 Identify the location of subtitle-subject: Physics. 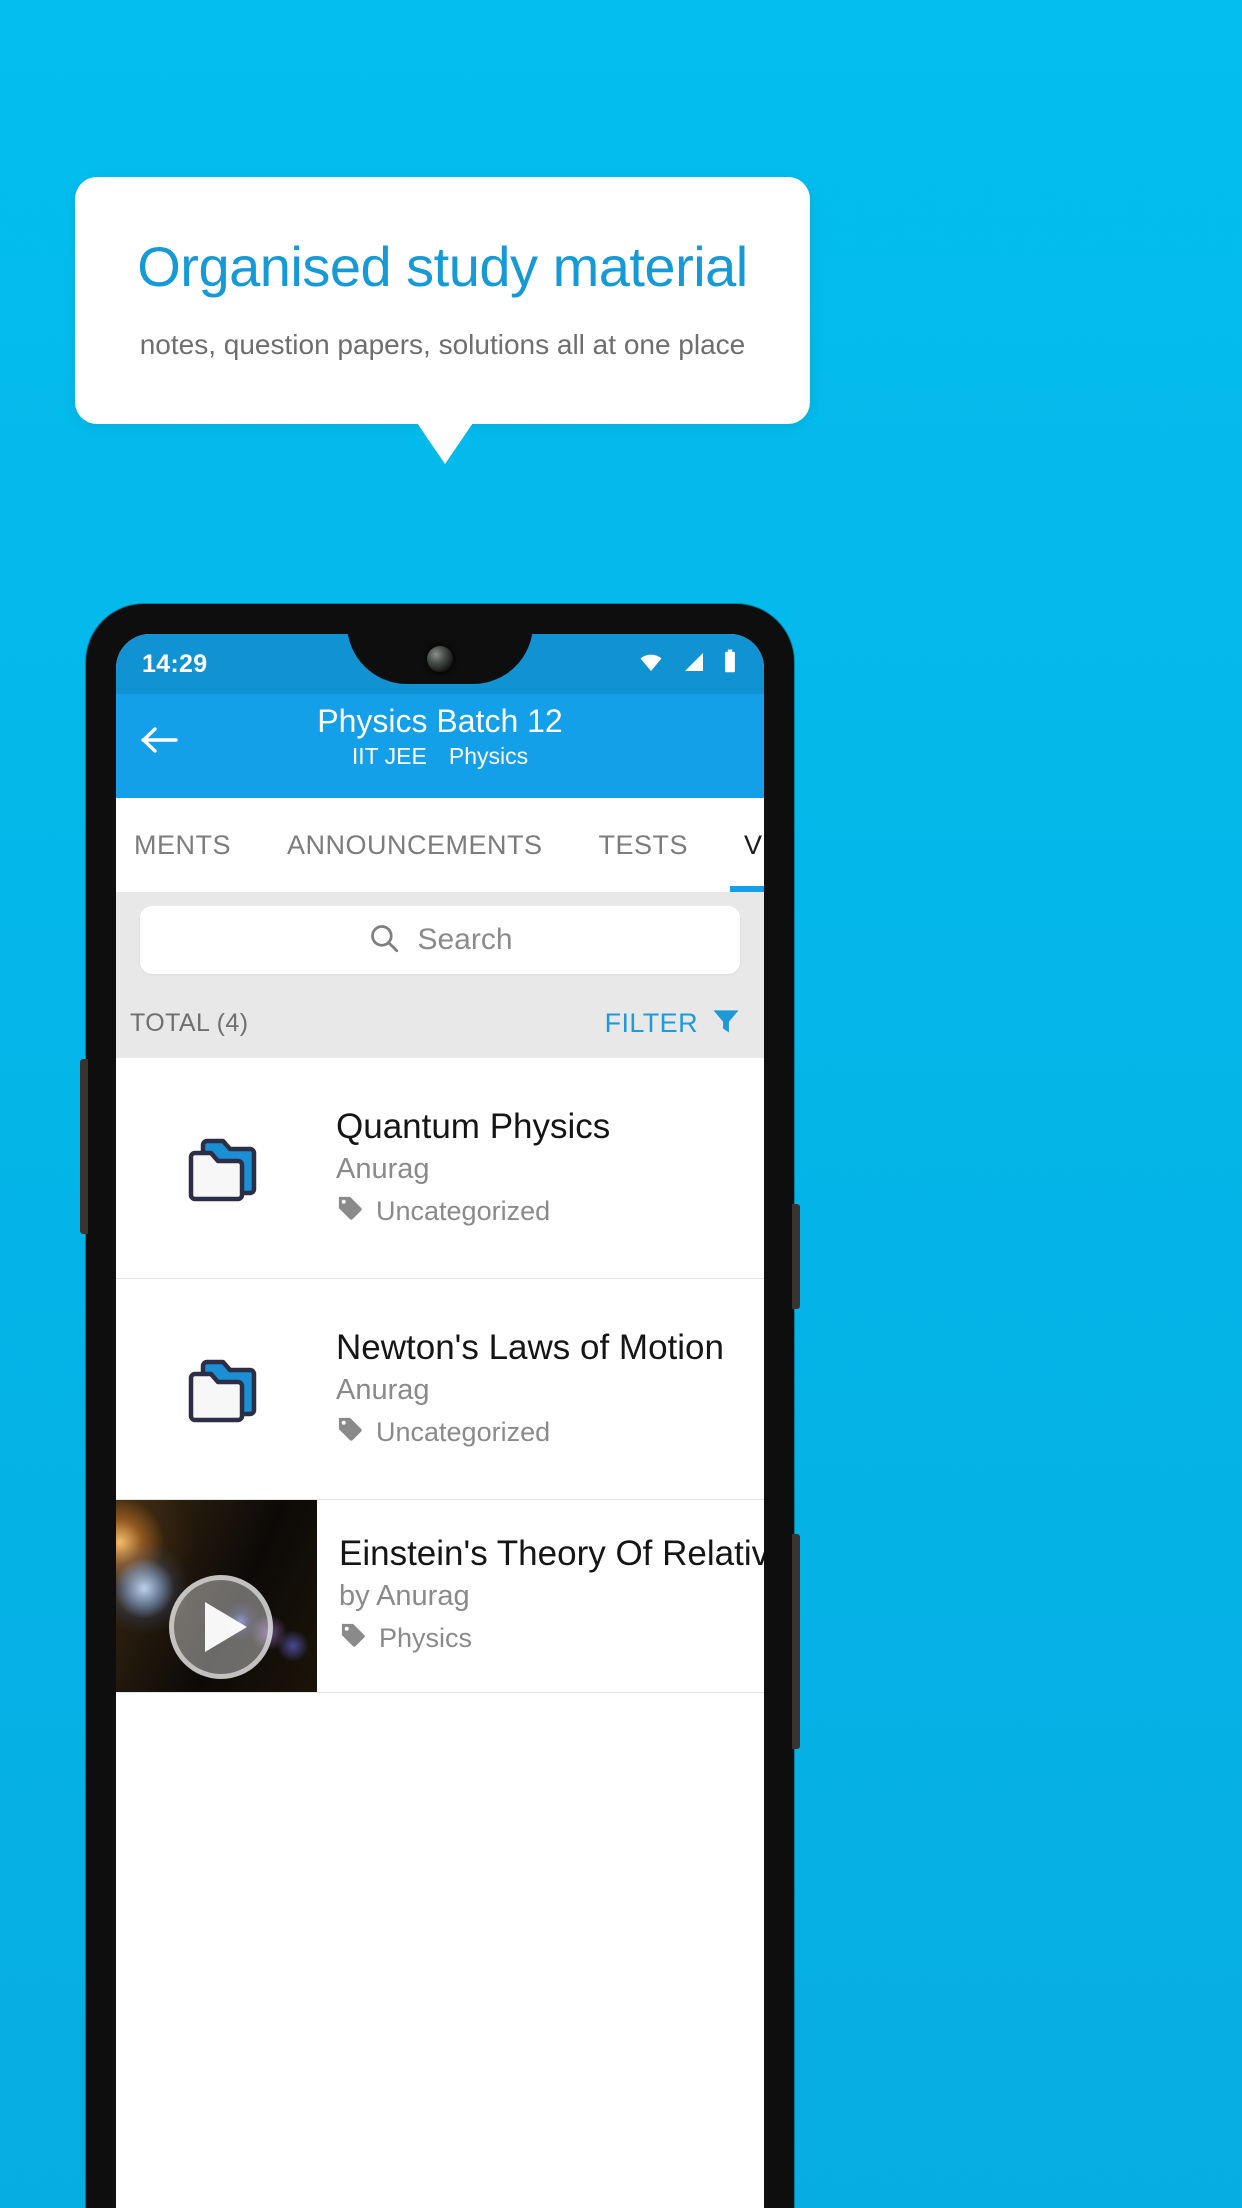
(488, 755).